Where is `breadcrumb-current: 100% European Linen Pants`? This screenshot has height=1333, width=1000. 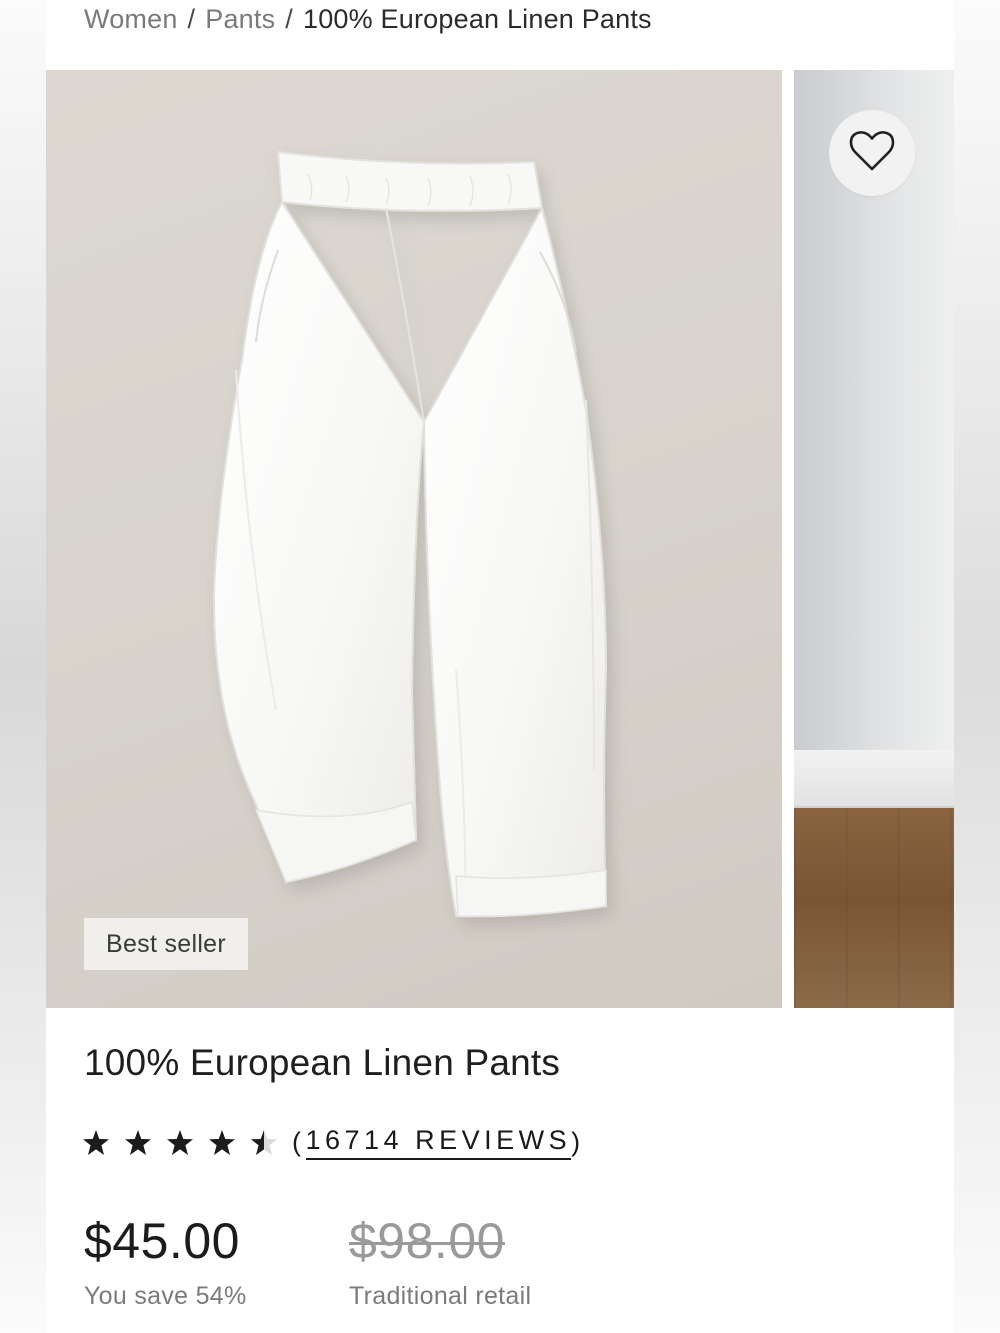
breadcrumb-current: 100% European Linen Pants is located at coordinates (477, 19).